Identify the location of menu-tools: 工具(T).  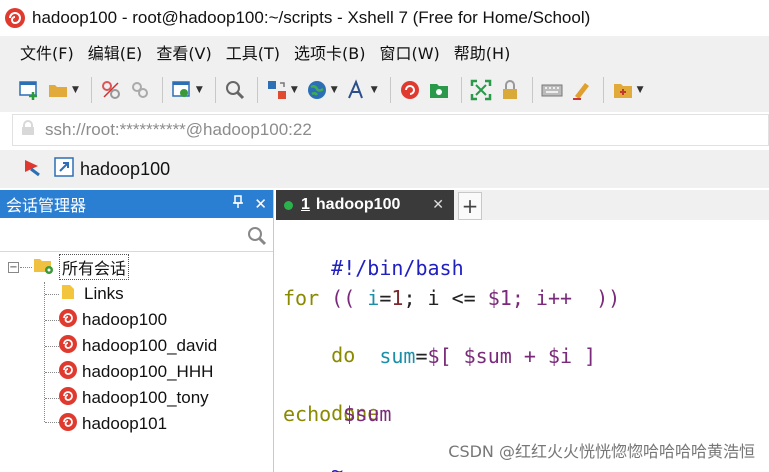
(253, 52).